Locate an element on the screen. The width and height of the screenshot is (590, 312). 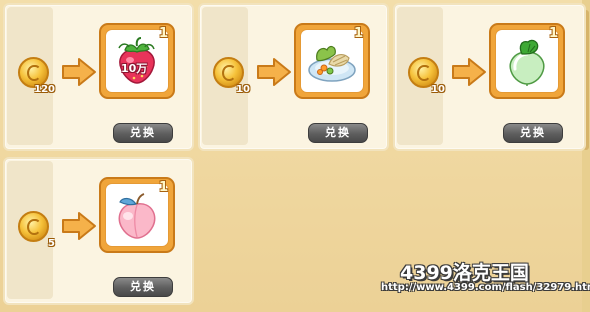
site-watermark-url: http://www.4399.com/flash/32979.htm is located at coordinates (485, 287).